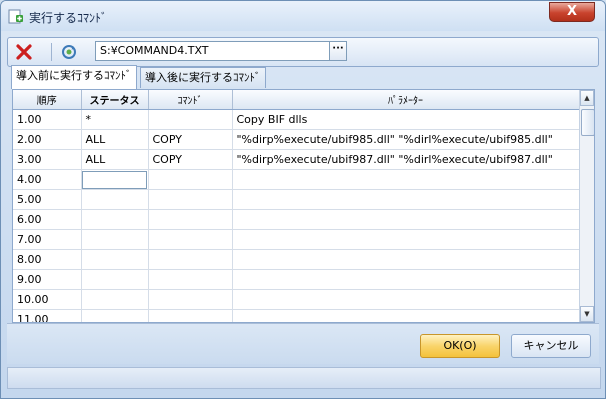 This screenshot has height=399, width=606. Describe the element at coordinates (68, 18) in the screenshot. I see `window-title: 実行するｺﾏﾝﾄﾞ` at that location.